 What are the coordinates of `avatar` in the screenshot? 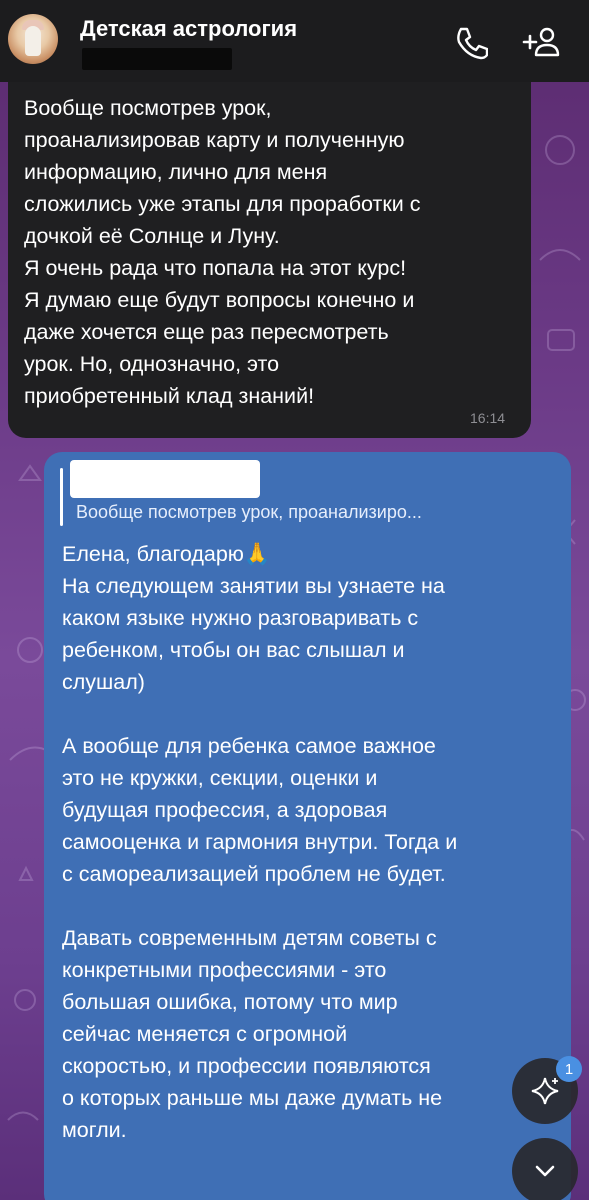 It's located at (33, 39).